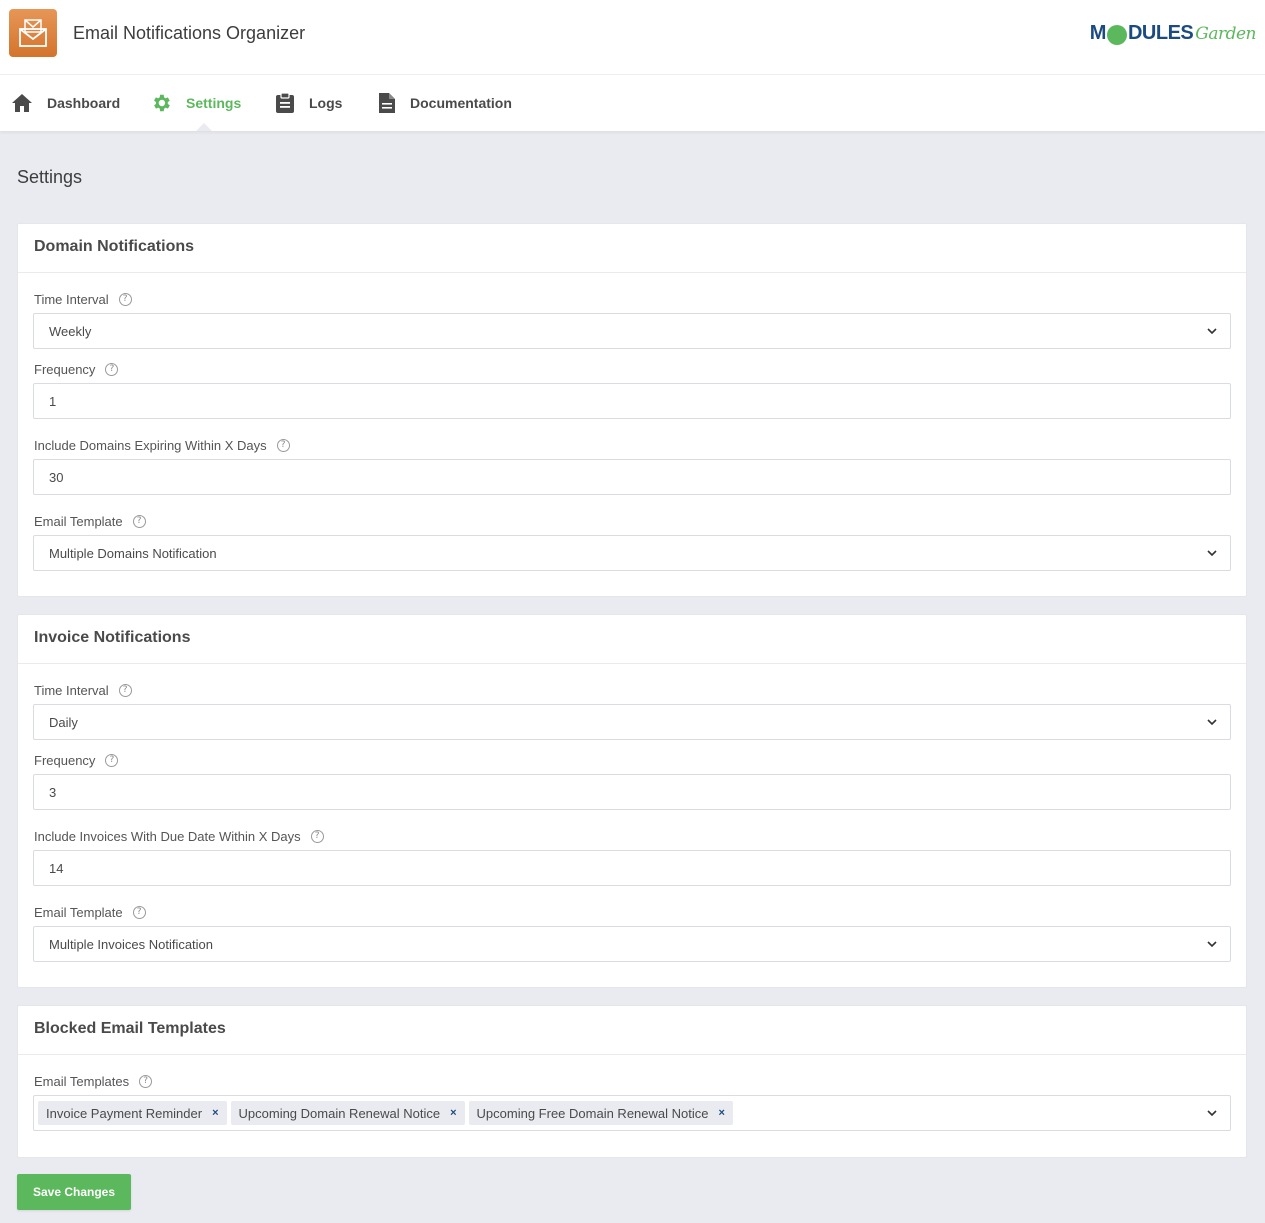  I want to click on logo-text-garden: Garden, so click(1225, 33).